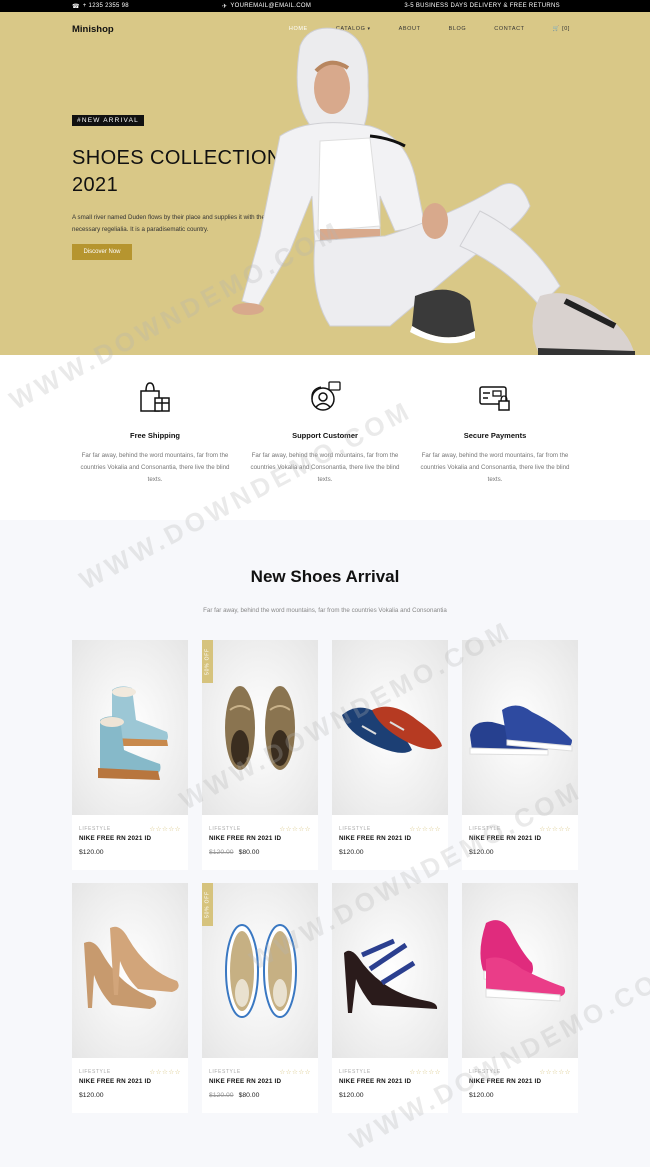 This screenshot has width=650, height=1167. What do you see at coordinates (495, 397) in the screenshot?
I see `secure-payment-icon` at bounding box center [495, 397].